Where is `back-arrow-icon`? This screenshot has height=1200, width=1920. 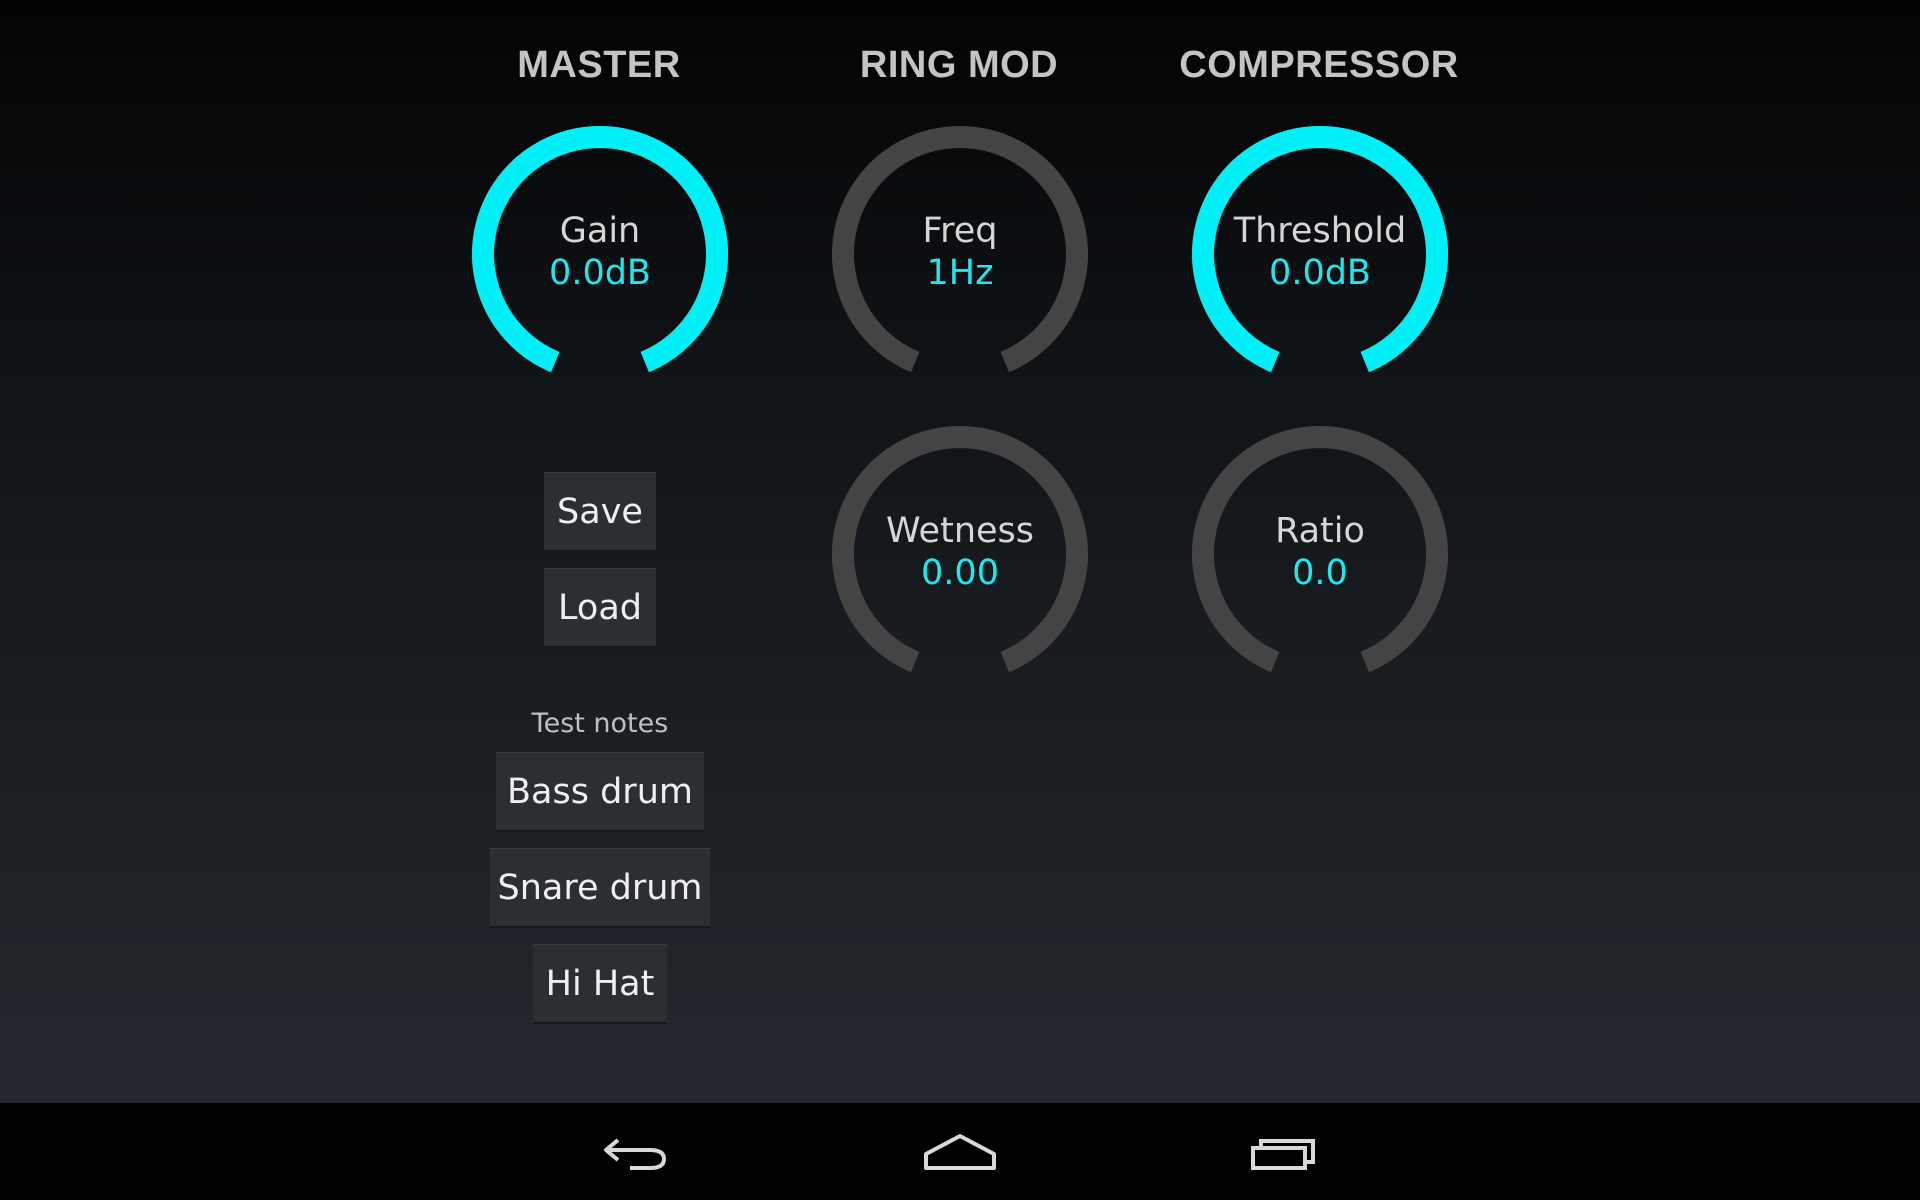 back-arrow-icon is located at coordinates (635, 1153).